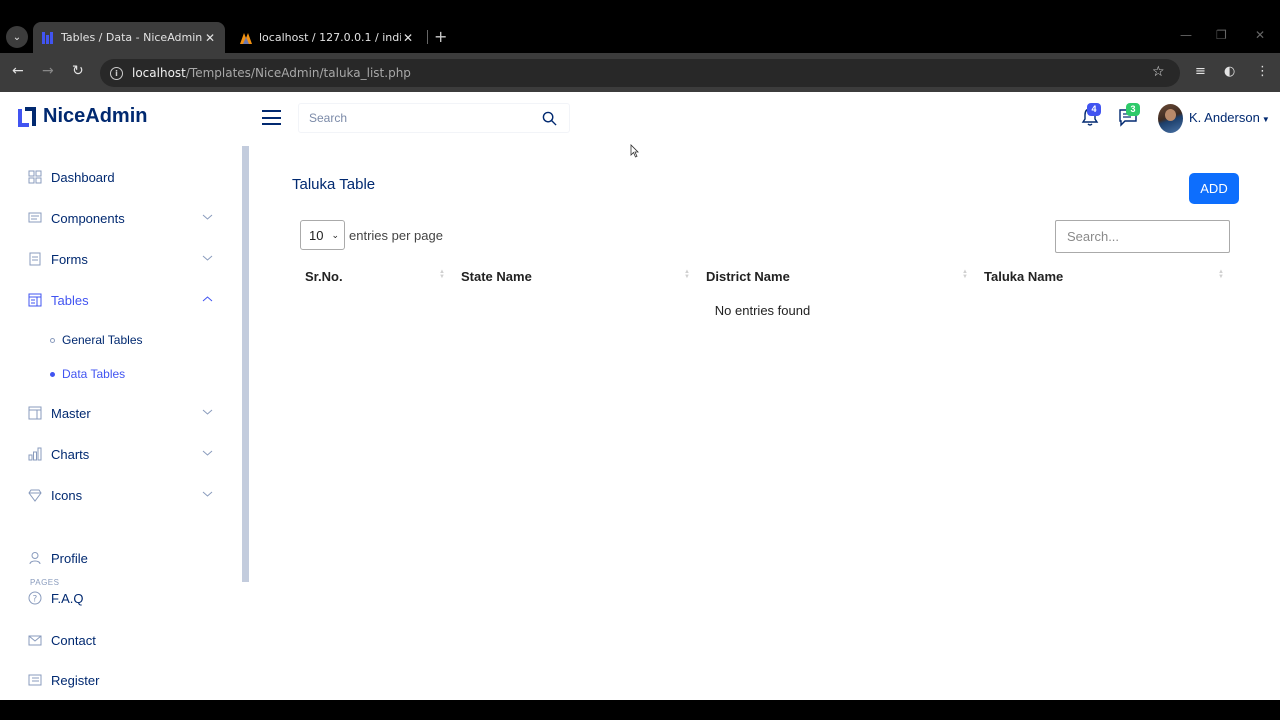 This screenshot has width=1280, height=720. Describe the element at coordinates (762, 310) in the screenshot. I see `empty-table-message: No entries found` at that location.